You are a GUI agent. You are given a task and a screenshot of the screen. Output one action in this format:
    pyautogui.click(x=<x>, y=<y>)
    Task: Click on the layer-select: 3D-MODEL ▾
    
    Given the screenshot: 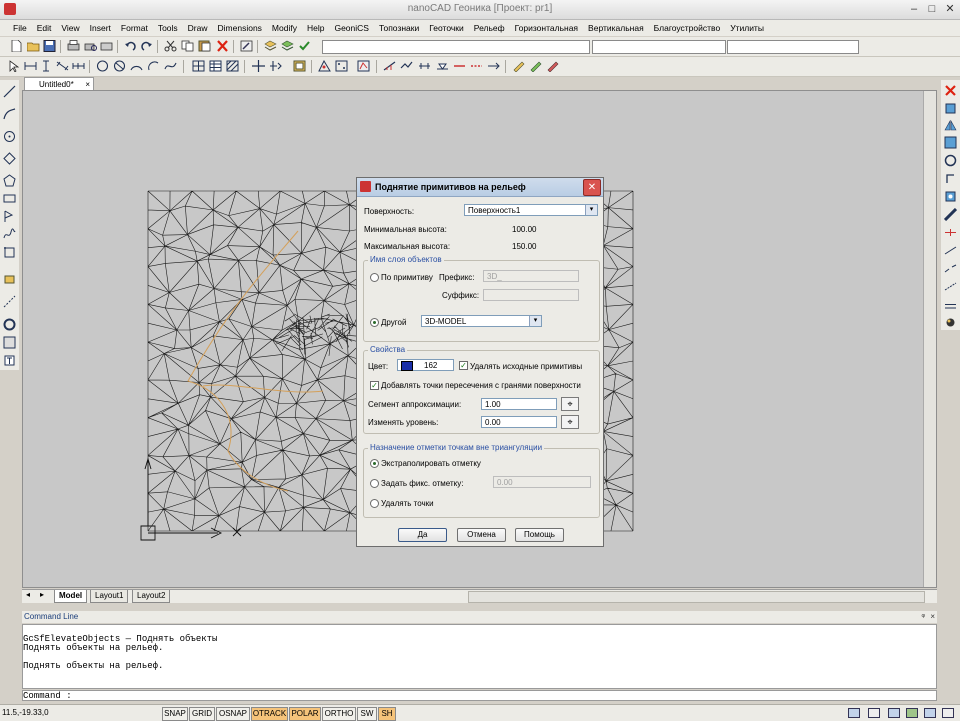 What is the action you would take?
    pyautogui.click(x=481, y=321)
    